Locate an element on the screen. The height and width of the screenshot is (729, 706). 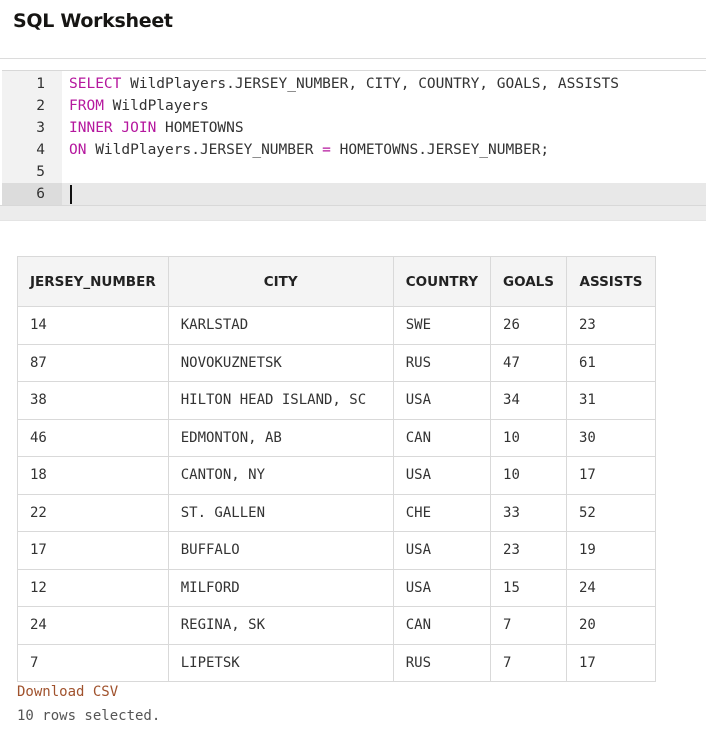
table-cell: 47 is located at coordinates (528, 362).